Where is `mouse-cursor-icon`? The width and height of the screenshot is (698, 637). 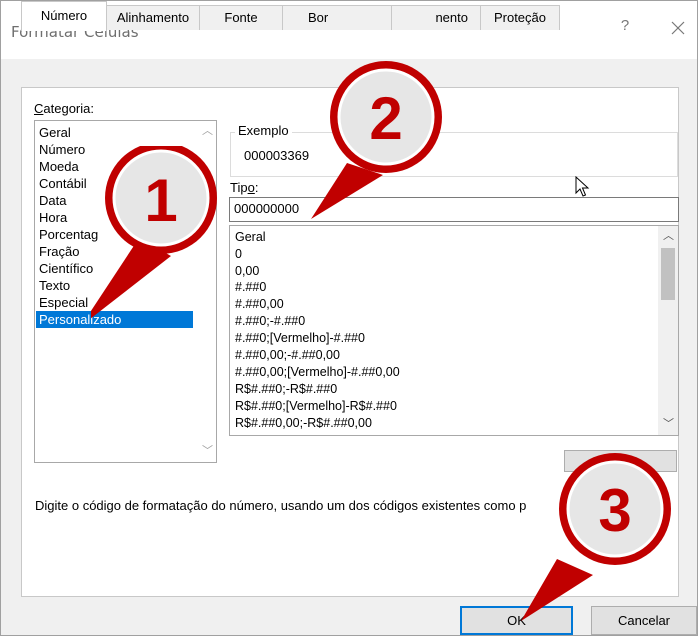 mouse-cursor-icon is located at coordinates (582, 186).